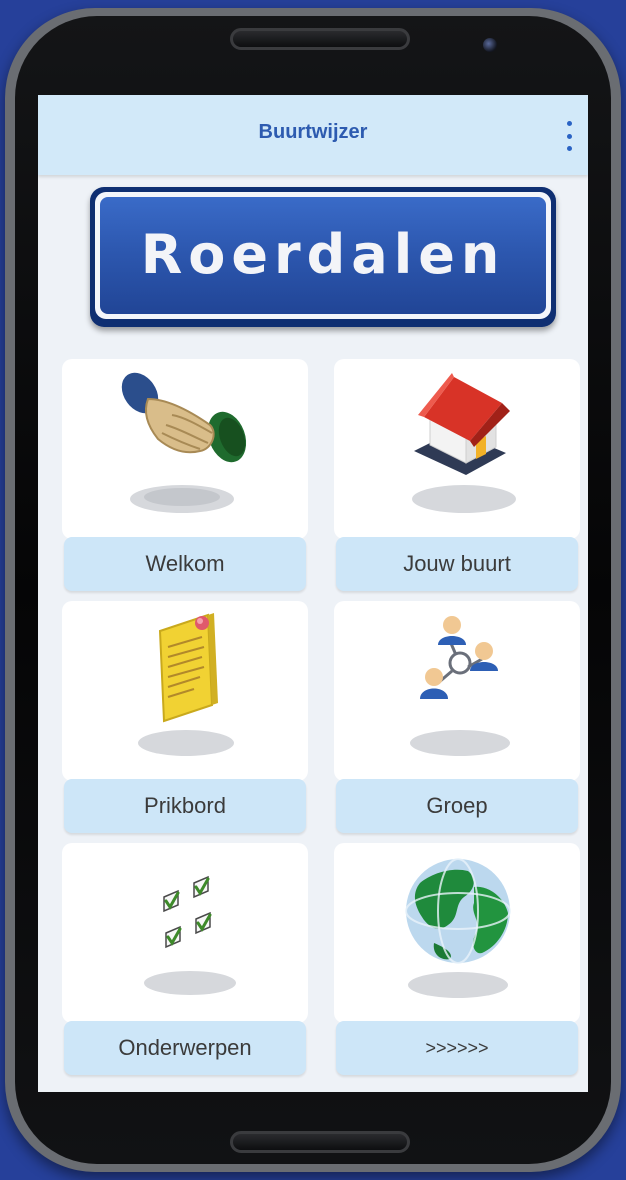 This screenshot has height=1180, width=626. Describe the element at coordinates (185, 1048) in the screenshot. I see `tile-label: Onderwerpen` at that location.